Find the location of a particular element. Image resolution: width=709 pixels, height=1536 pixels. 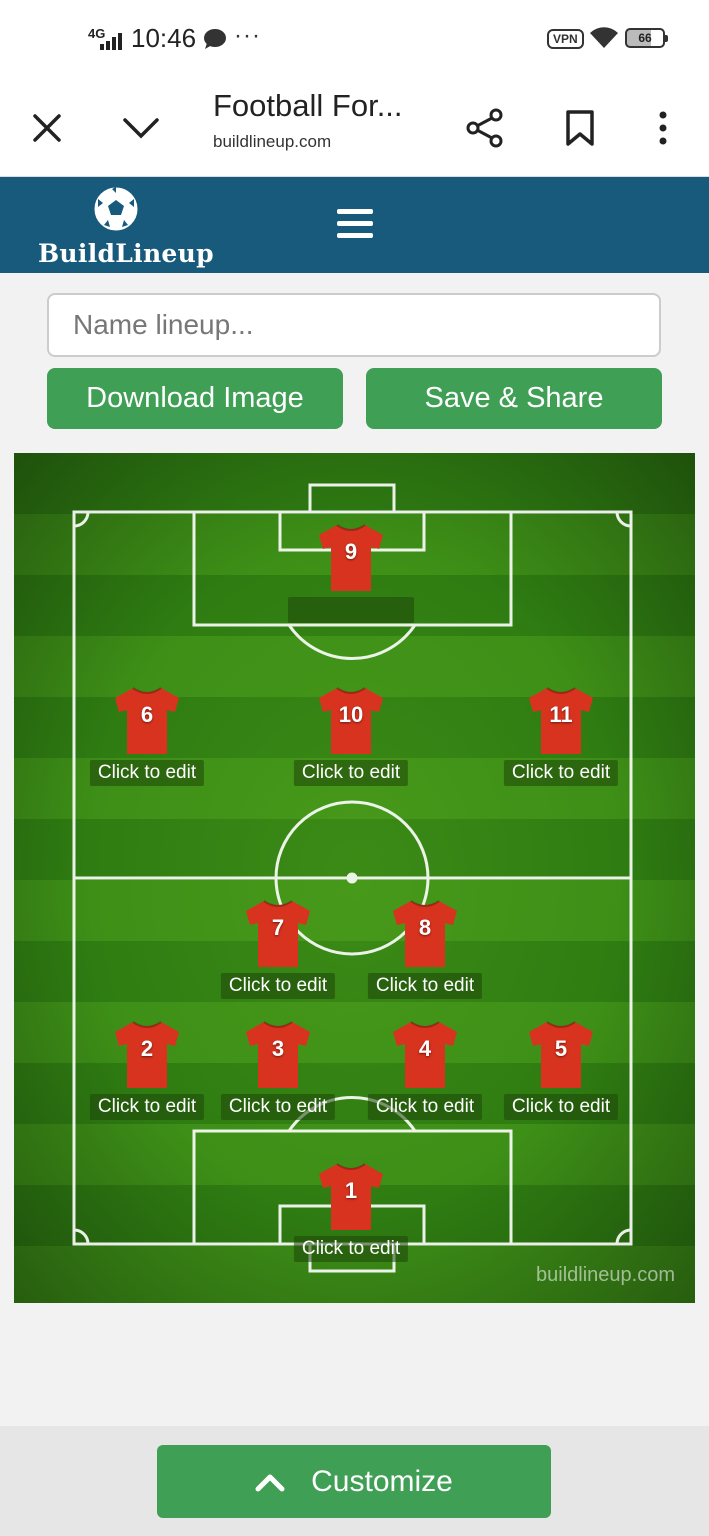

share-icon is located at coordinates (485, 128).